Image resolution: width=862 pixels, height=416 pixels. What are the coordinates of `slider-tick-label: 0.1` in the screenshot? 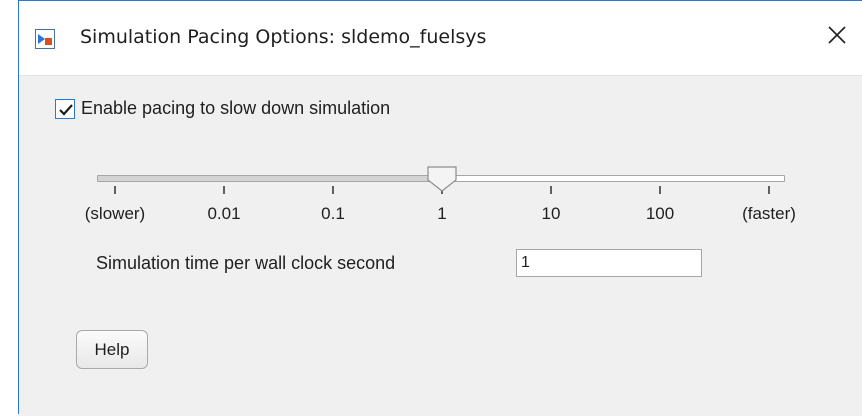 It's located at (333, 213).